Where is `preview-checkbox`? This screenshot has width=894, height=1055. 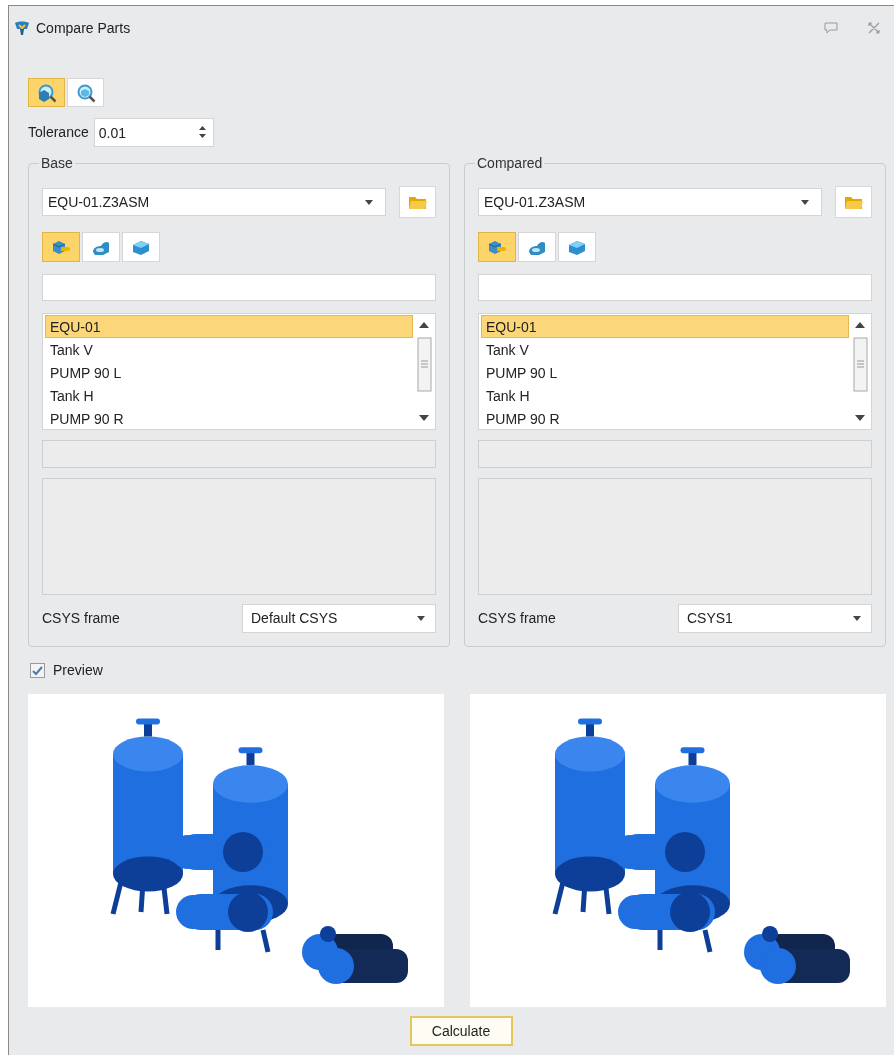 preview-checkbox is located at coordinates (37, 670).